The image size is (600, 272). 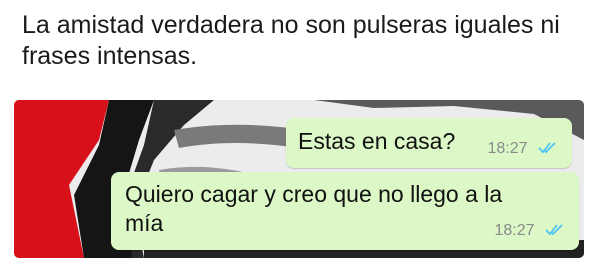 I want to click on outgoing-message-bubble: Estas en casa? 18:27, so click(x=429, y=143).